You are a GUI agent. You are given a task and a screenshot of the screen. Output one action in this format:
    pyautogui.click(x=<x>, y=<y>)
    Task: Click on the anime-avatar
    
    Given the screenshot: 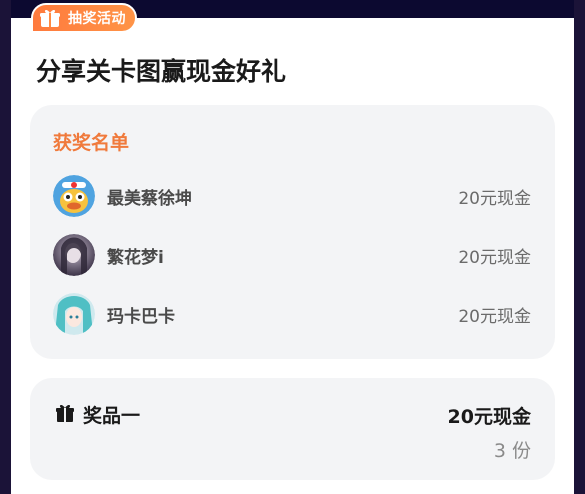 What is the action you would take?
    pyautogui.click(x=74, y=314)
    